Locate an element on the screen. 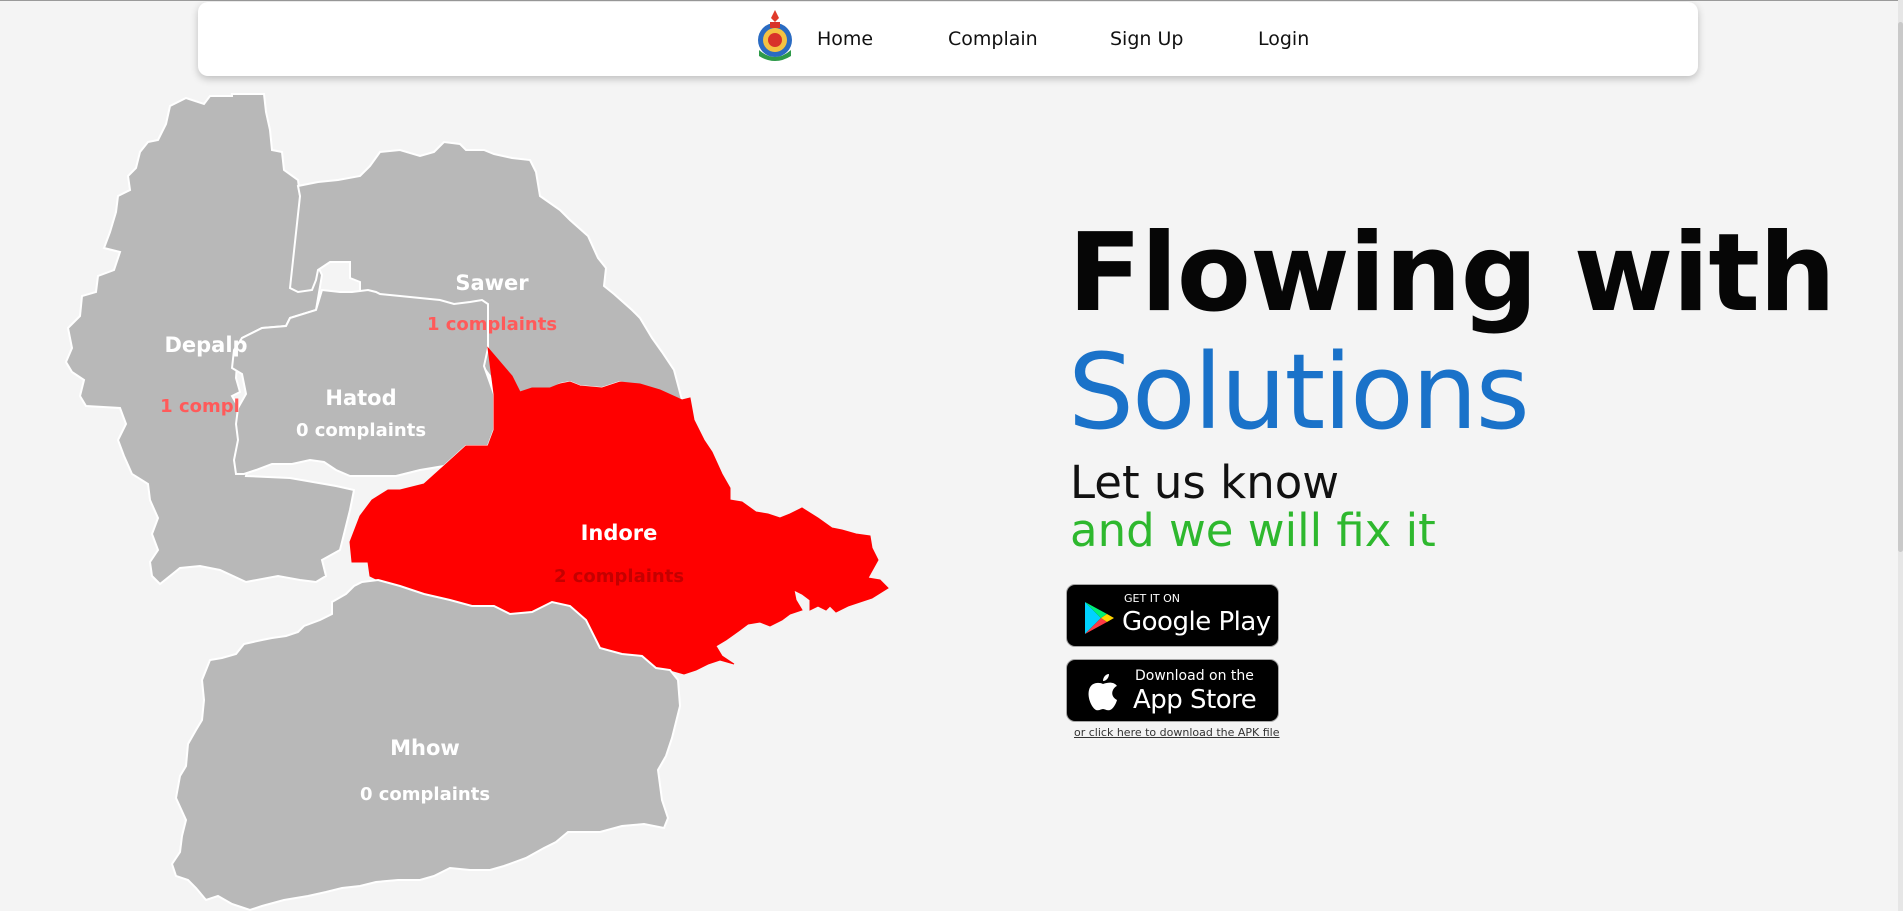 The image size is (1903, 911). nav-complain: Complain is located at coordinates (993, 39).